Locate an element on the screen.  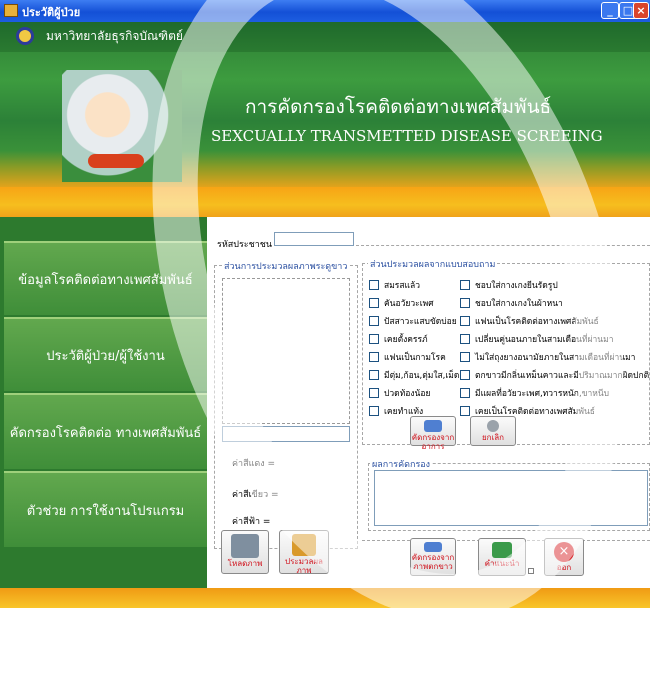
checkbox-painful-urination: ปัสสาวะแสบขัดบ่อย is located at coordinates (413, 321).